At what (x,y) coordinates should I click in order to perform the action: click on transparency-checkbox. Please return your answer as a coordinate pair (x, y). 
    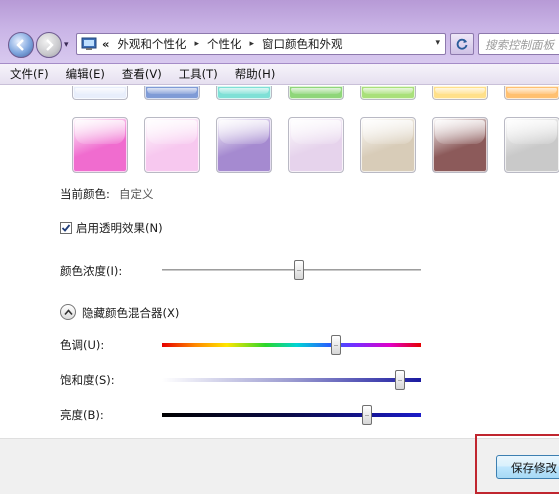
    Looking at the image, I should click on (66, 228).